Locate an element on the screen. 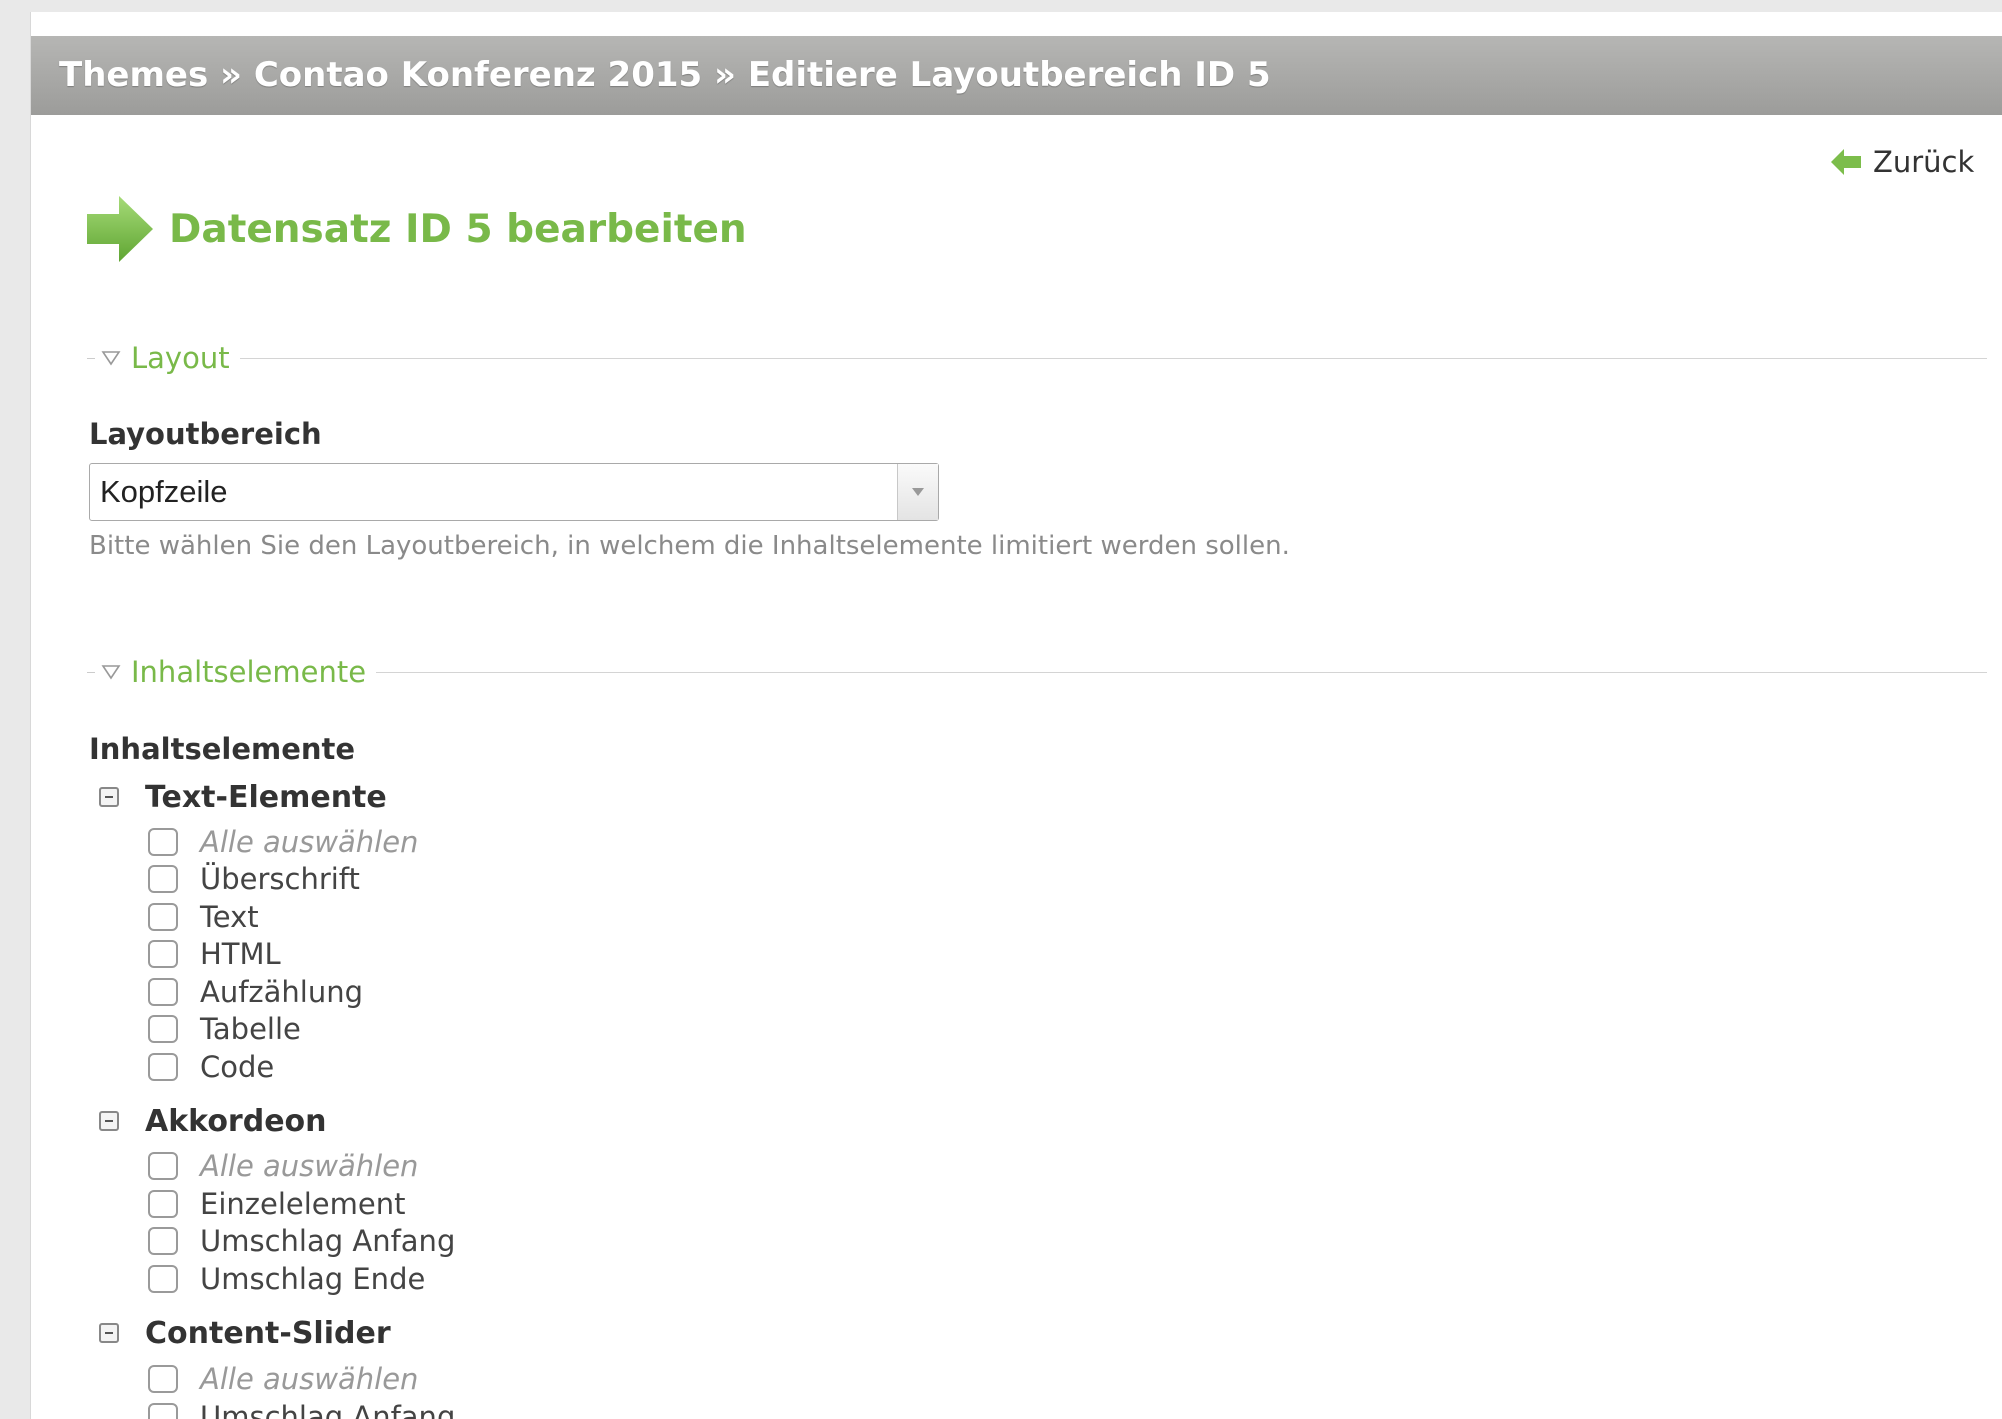  chevron-down-icon is located at coordinates (918, 492).